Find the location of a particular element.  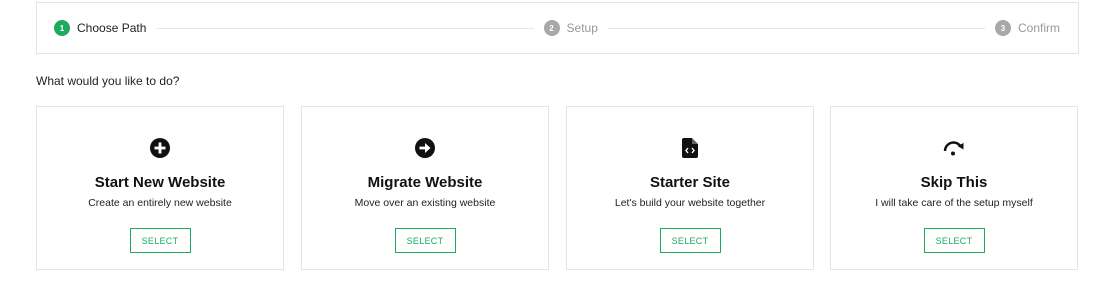

select-start-new-website-button: SELECT is located at coordinates (160, 240).